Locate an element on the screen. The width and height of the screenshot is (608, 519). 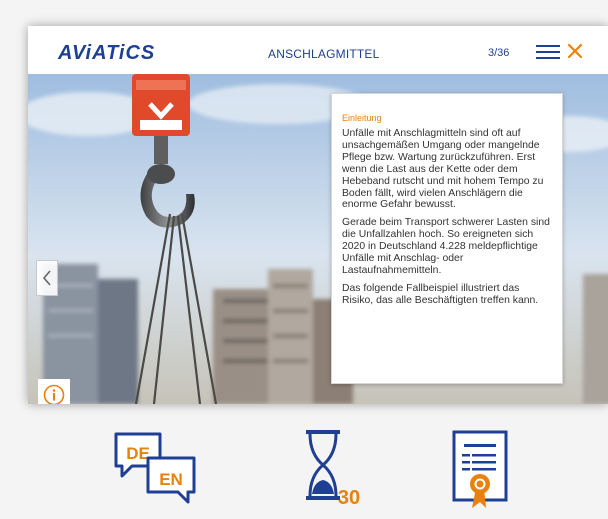
timer-button: 30 is located at coordinates (333, 468).